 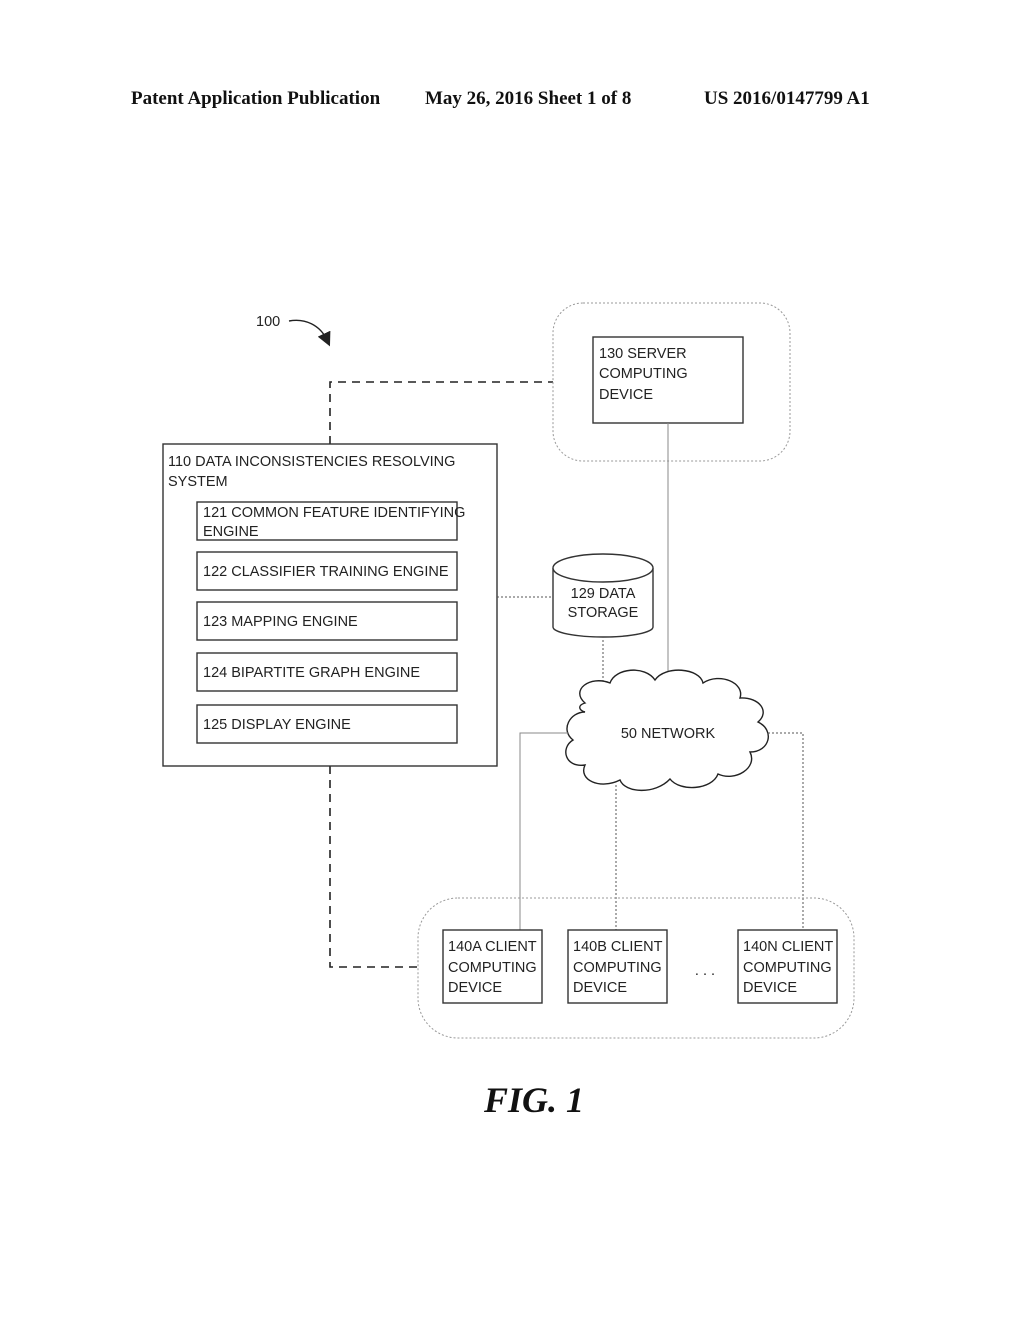 What do you see at coordinates (492, 947) in the screenshot?
I see `svg-text: 140A CLIENT` at bounding box center [492, 947].